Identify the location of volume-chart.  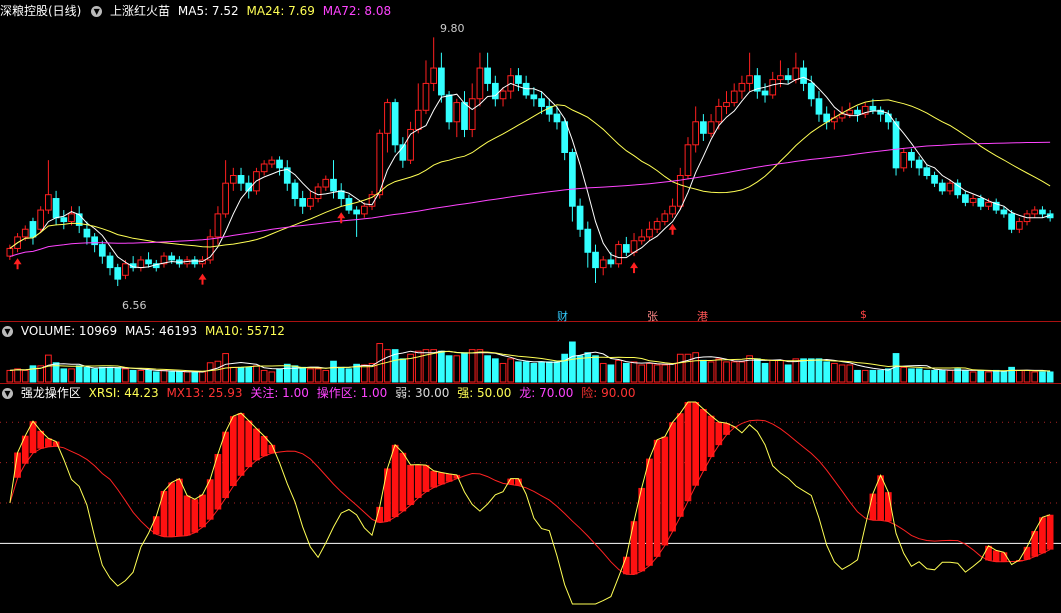
(530, 353).